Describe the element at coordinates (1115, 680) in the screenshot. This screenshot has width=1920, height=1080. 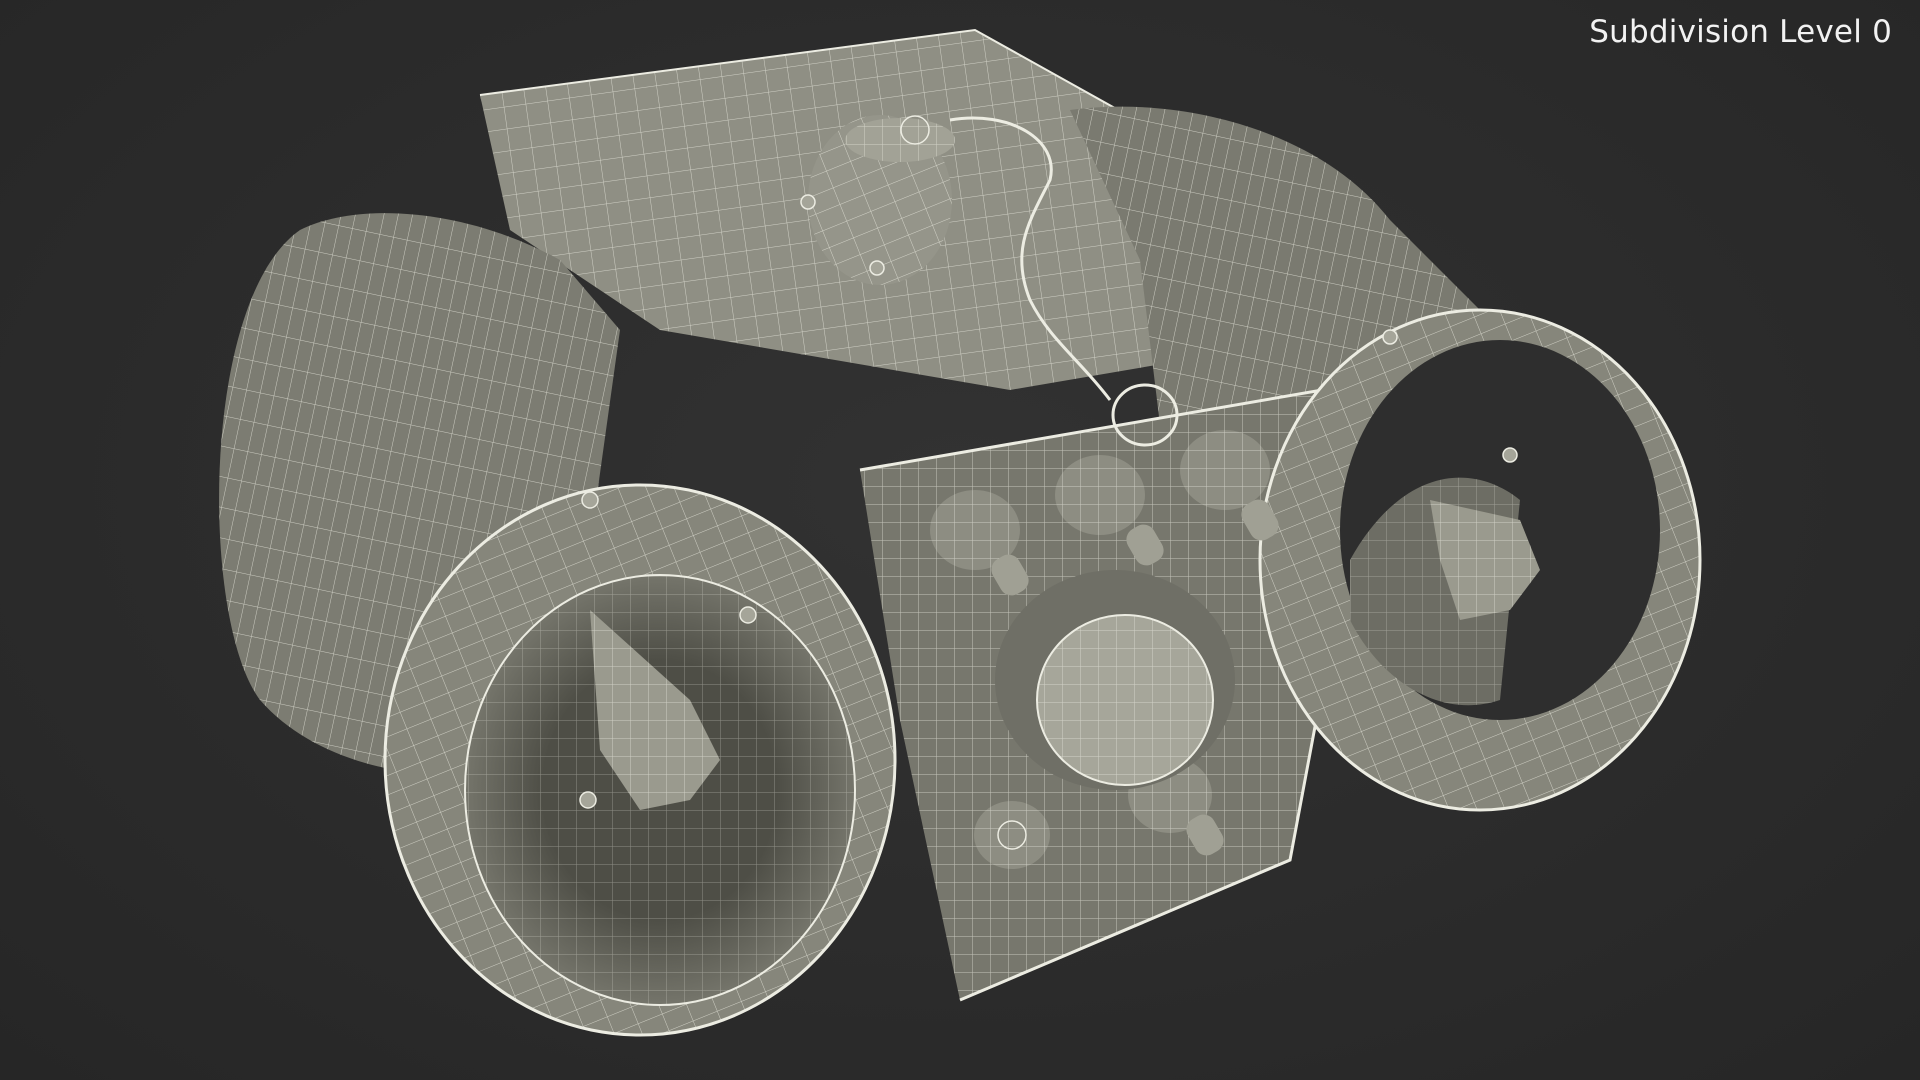
I see `dial-knob` at that location.